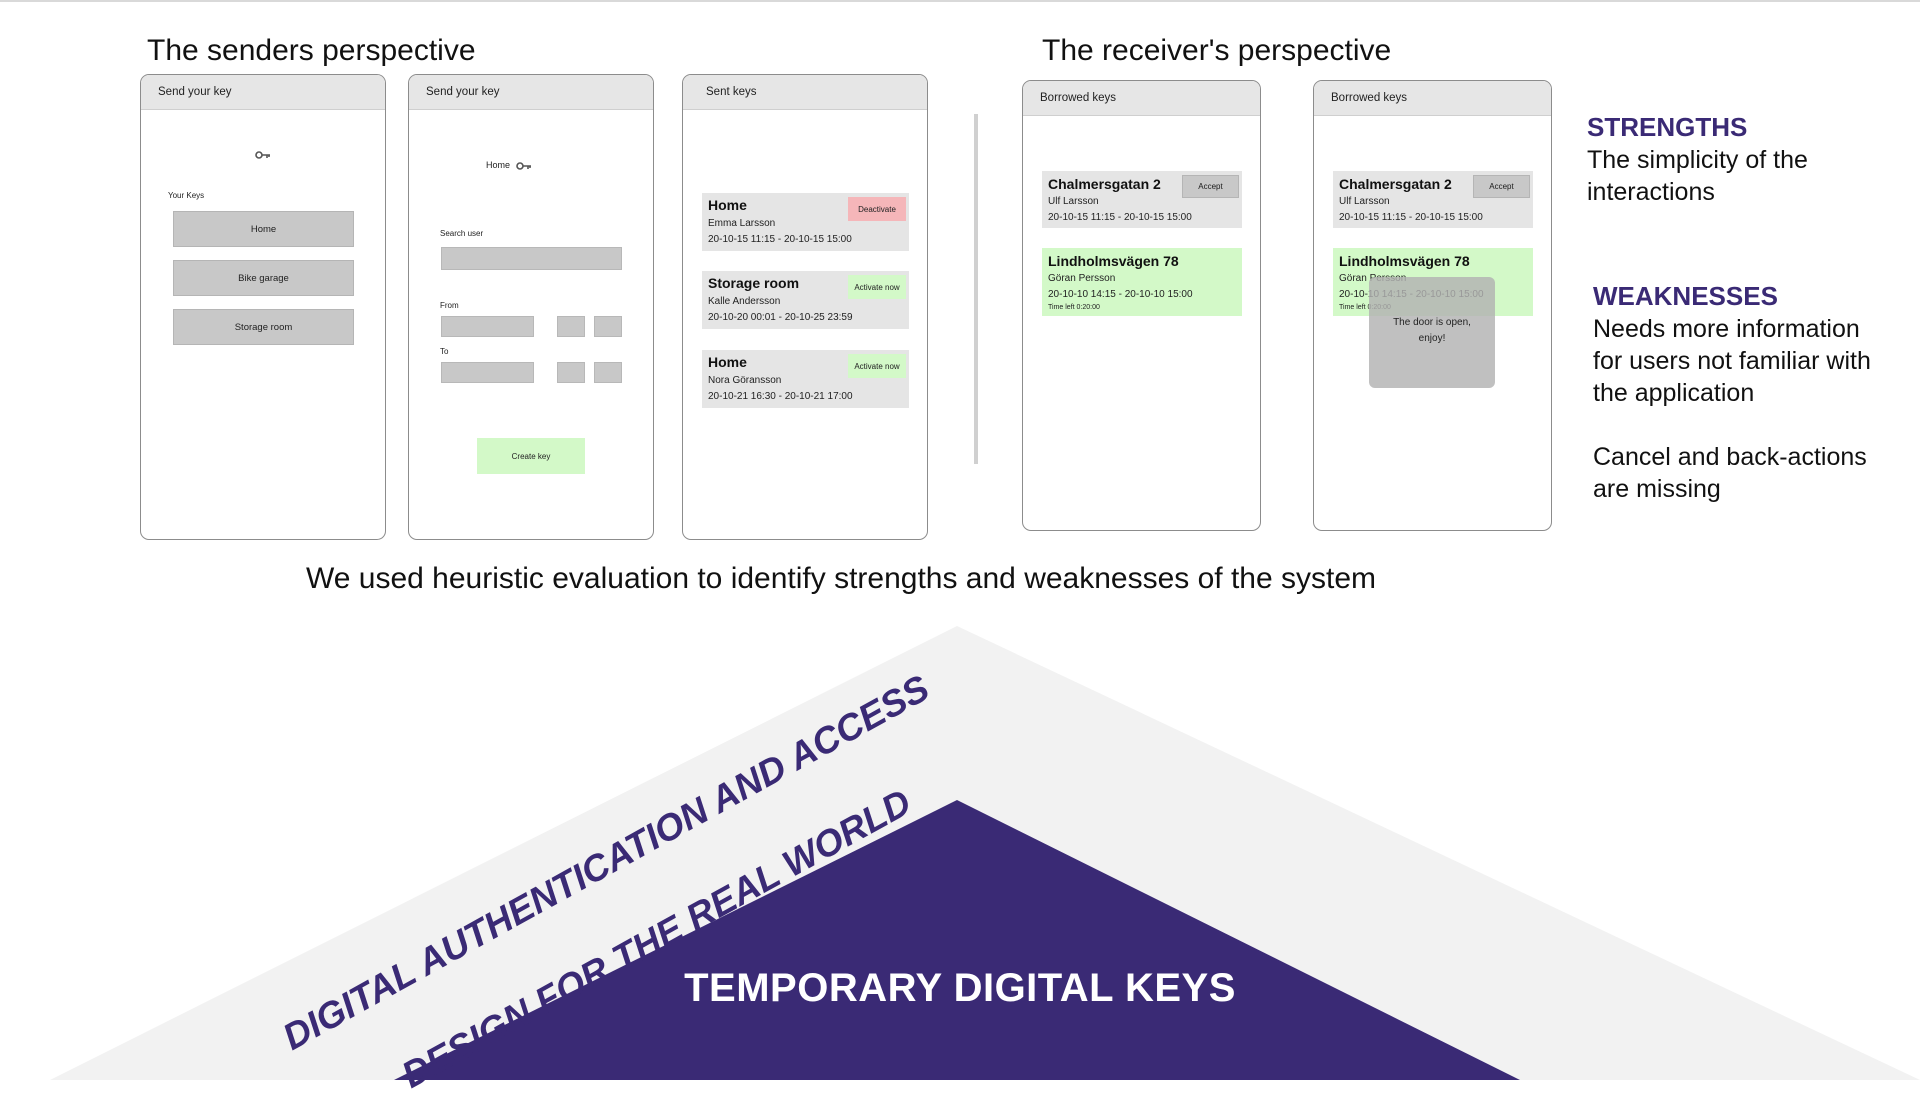 This screenshot has width=1920, height=1097. I want to click on screen-header: Sent keys, so click(805, 92).